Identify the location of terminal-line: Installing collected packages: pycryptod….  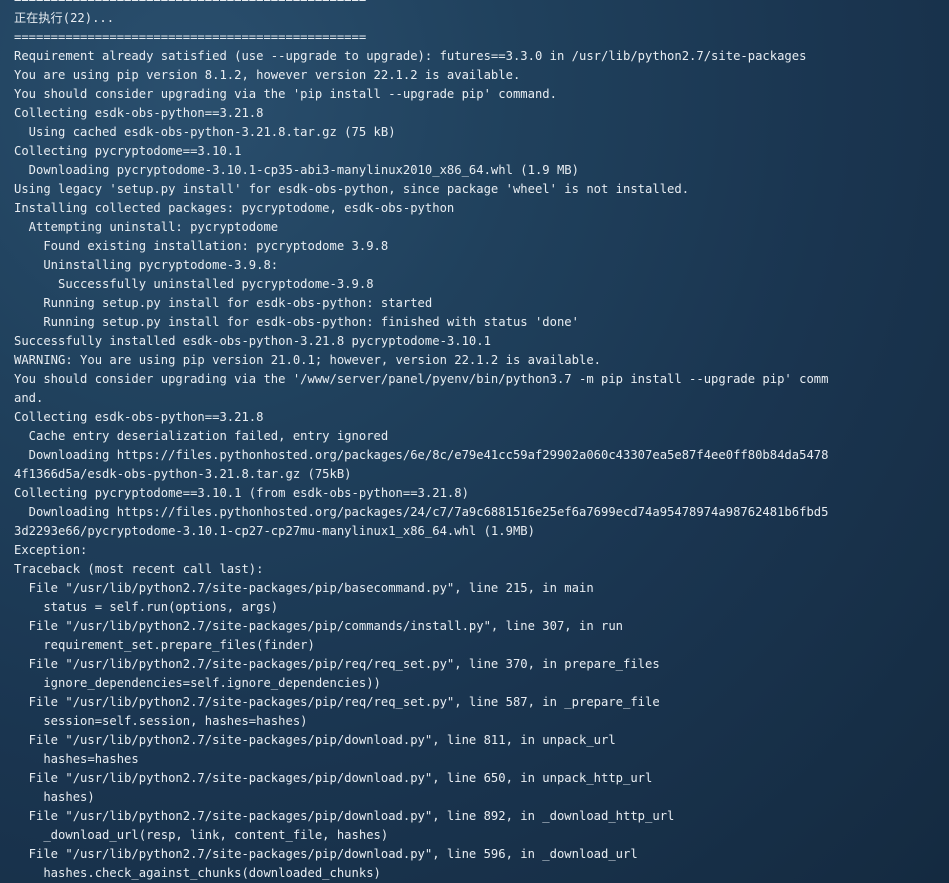
(234, 208).